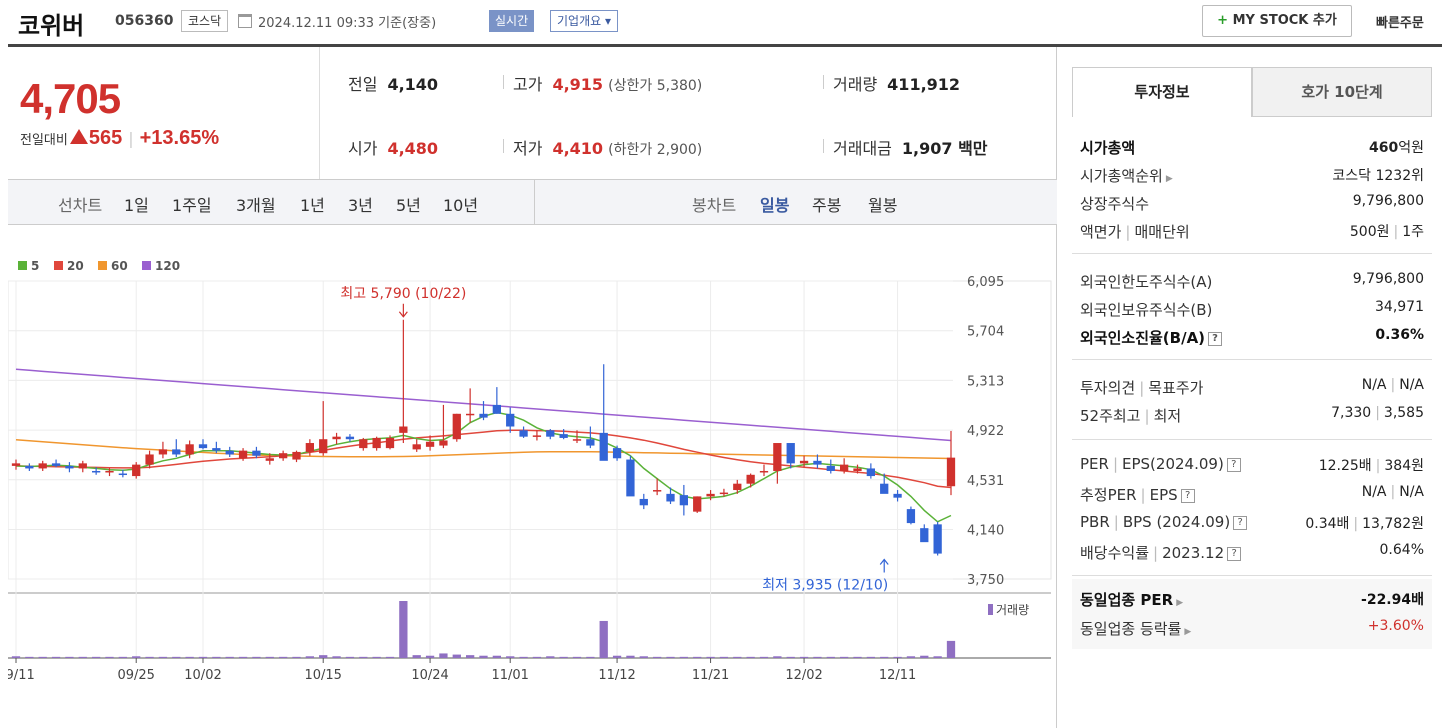 This screenshot has height=728, width=1442. I want to click on legend-label-20: 20, so click(75, 266).